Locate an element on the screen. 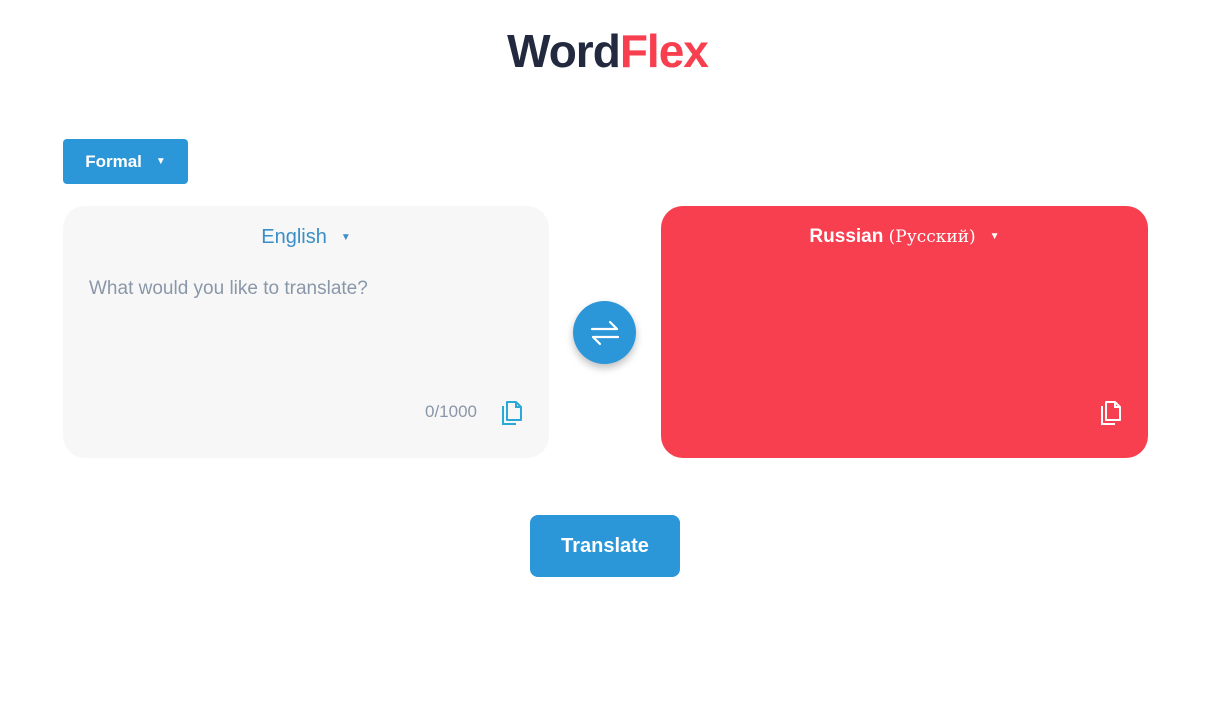  target-language-label: Russian (Русский) is located at coordinates (892, 237).